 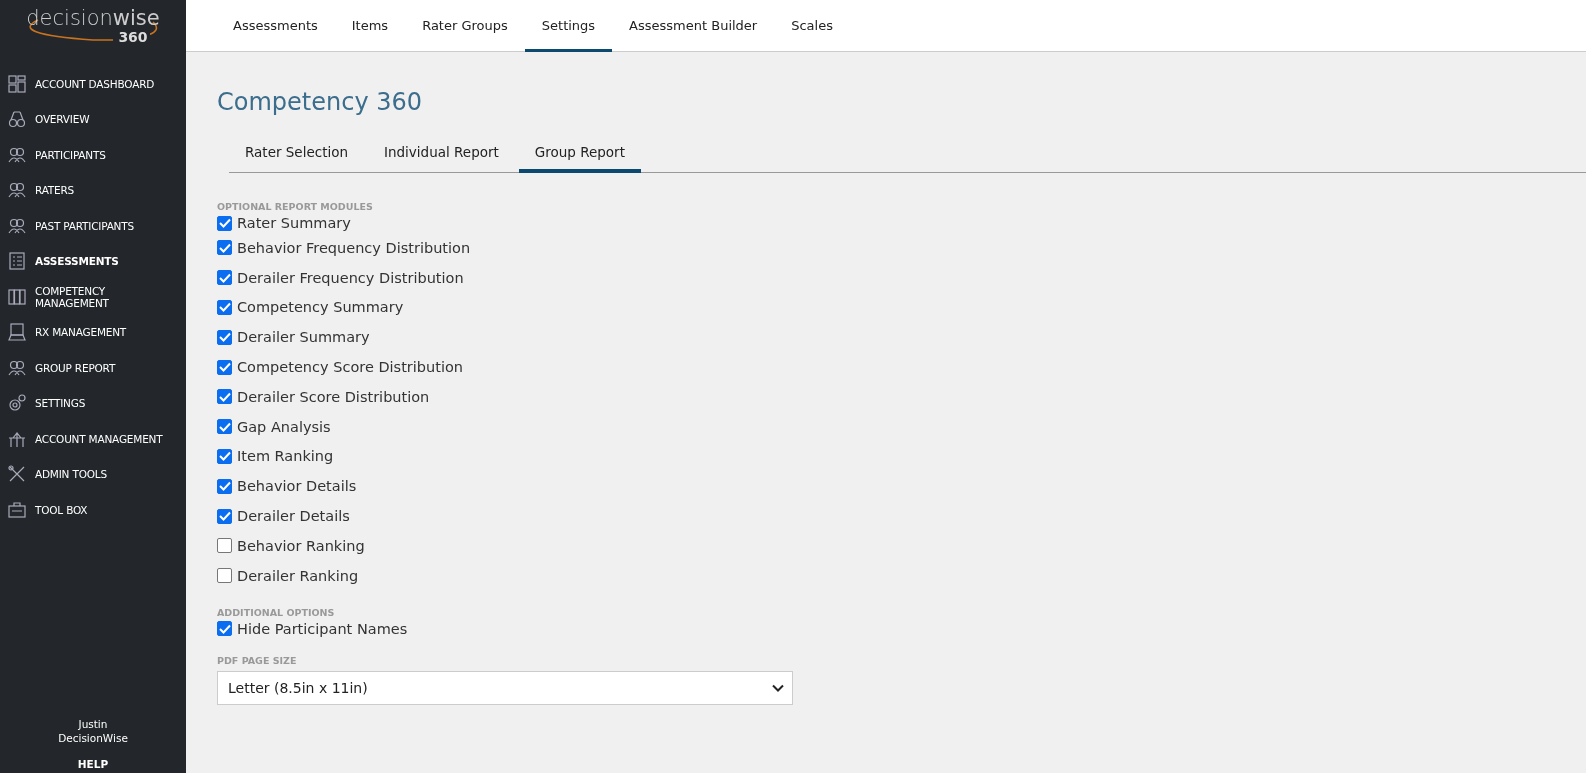 What do you see at coordinates (257, 660) in the screenshot?
I see `field-label: PDF PAGE SIZE` at bounding box center [257, 660].